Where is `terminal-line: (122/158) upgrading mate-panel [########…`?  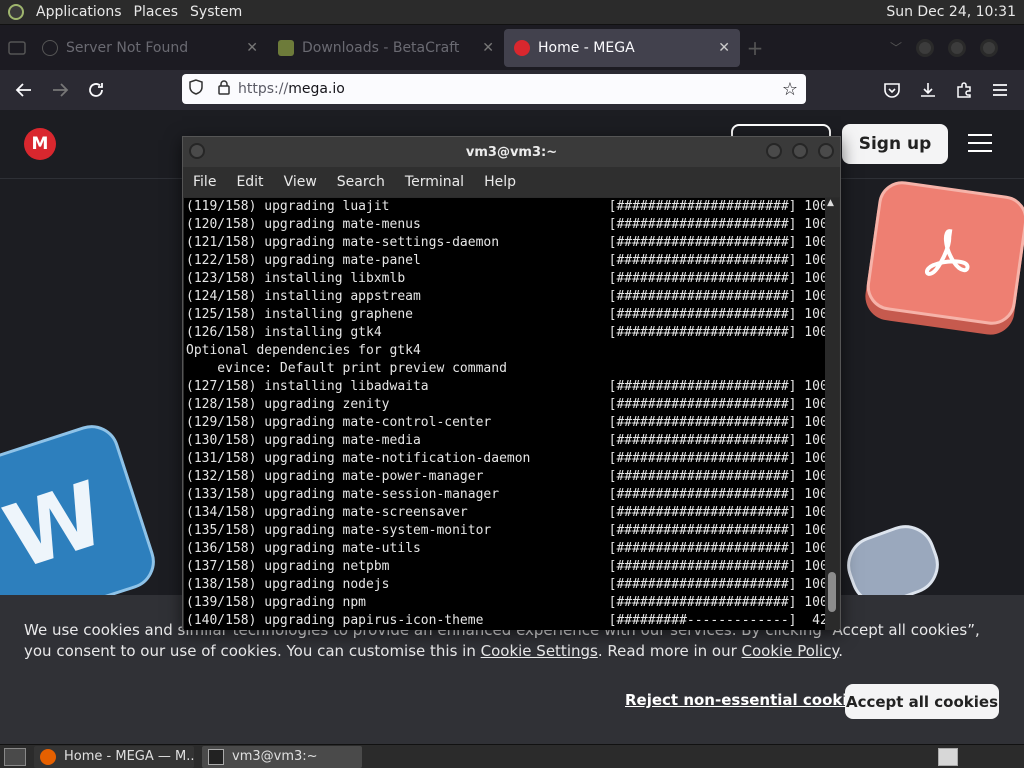 terminal-line: (122/158) upgrading mate-panel [########… is located at coordinates (506, 260).